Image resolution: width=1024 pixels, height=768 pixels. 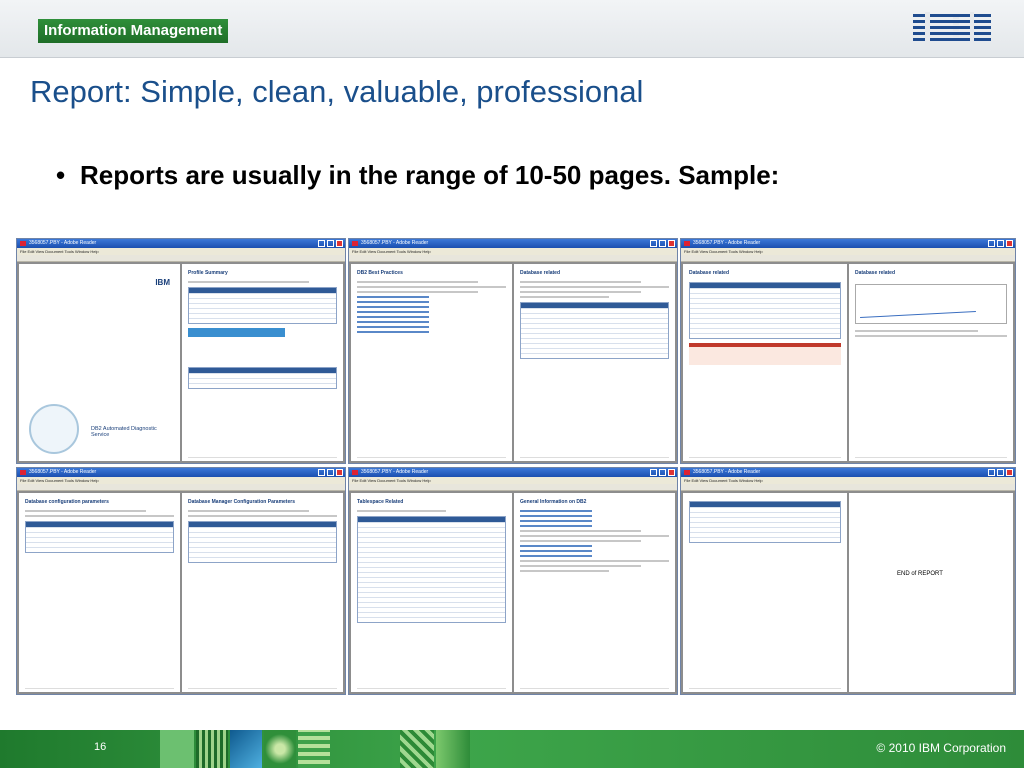 I want to click on report-page: IBM DB2 Automated Diagnostic Service, so click(x=99, y=362).